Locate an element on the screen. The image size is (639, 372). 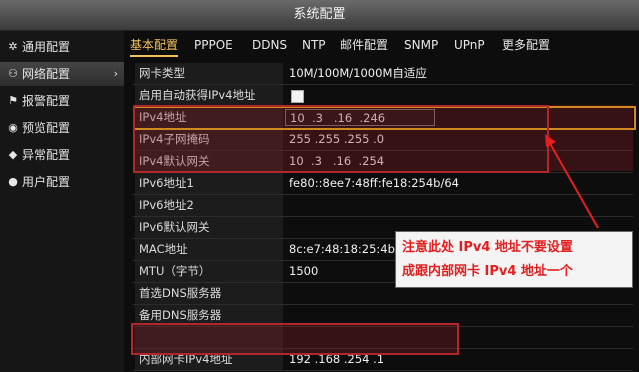
row-ipv6-address2: IPv6地址2 is located at coordinates (383, 206).